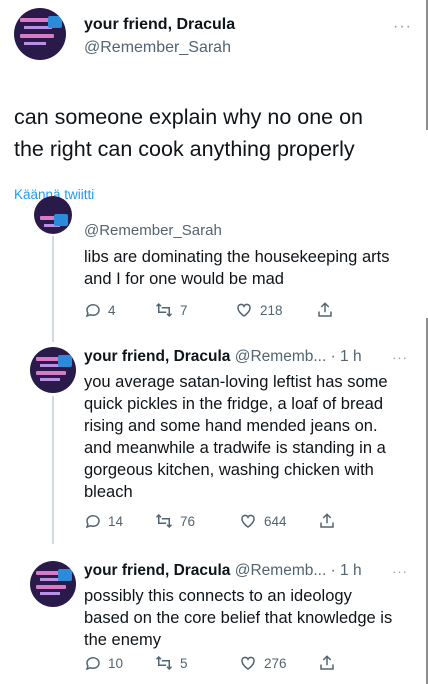 Image resolution: width=428 pixels, height=684 pixels. I want to click on reply-text-line: gorgeous kitchen, washing chicken with, so click(229, 470).